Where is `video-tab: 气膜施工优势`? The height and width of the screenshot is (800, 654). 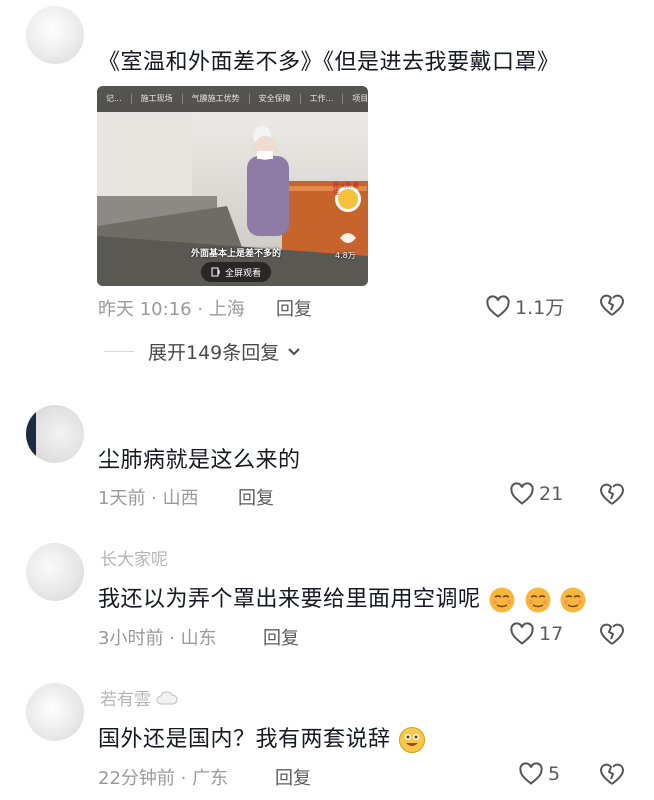 video-tab: 气膜施工优势 is located at coordinates (216, 99).